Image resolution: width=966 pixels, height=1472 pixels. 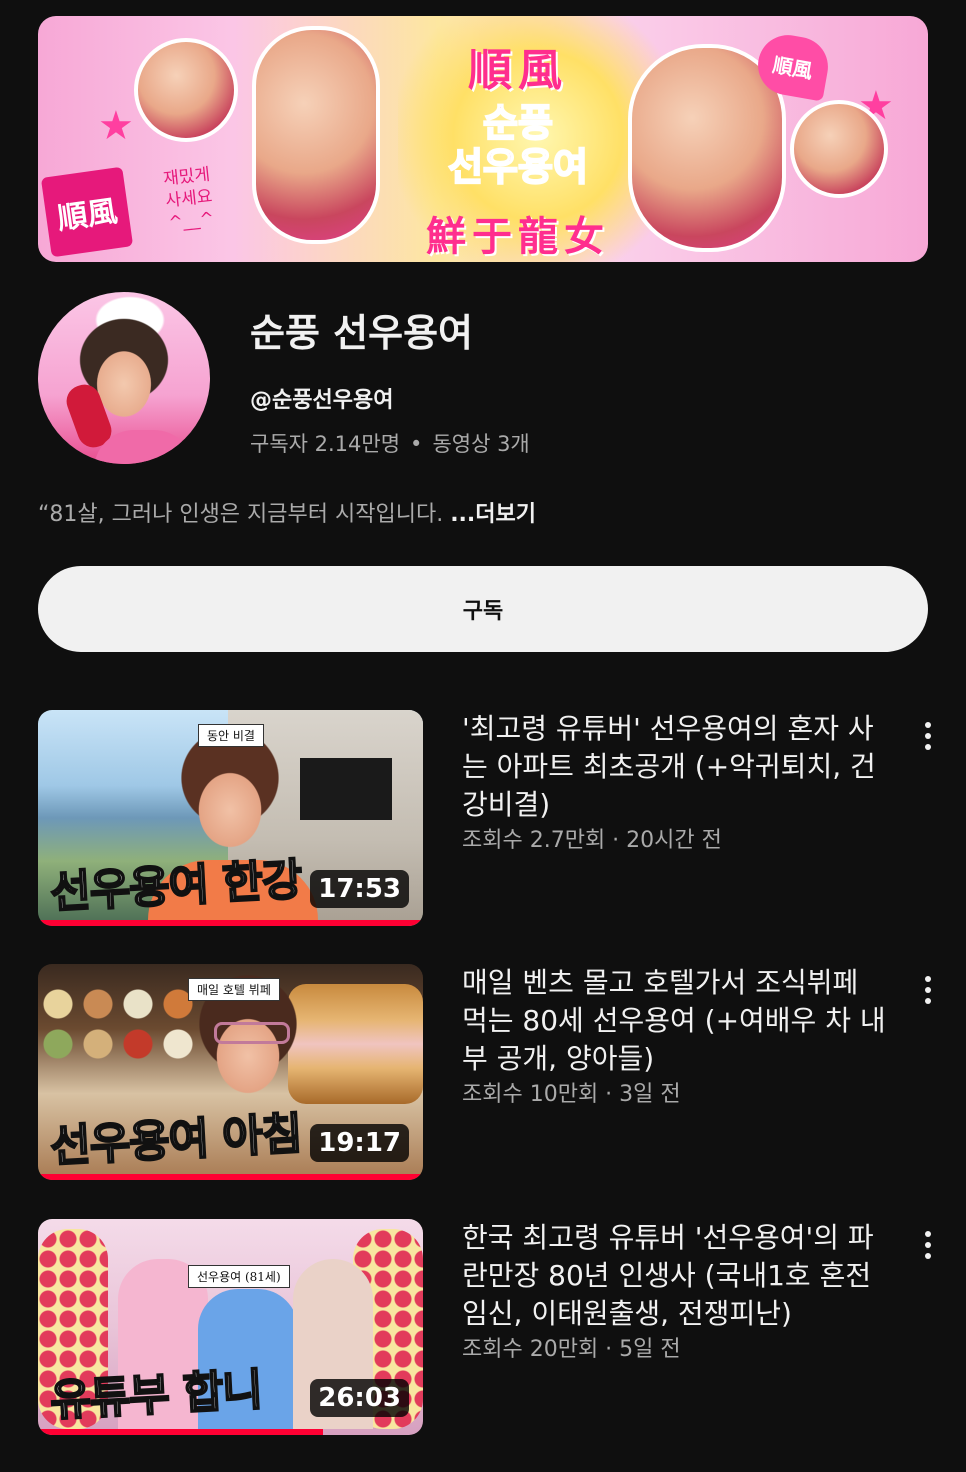 I want to click on video-count: 동영상 3개, so click(x=481, y=444).